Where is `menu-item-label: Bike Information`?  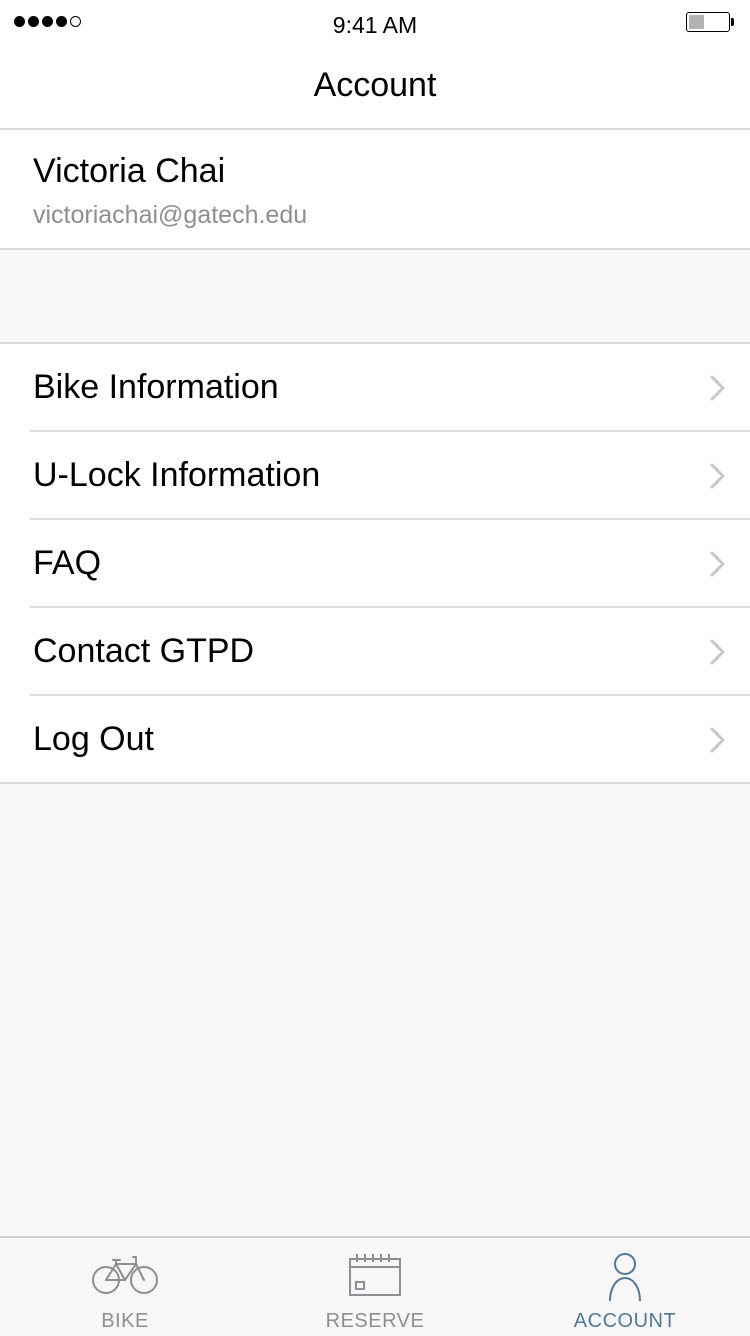
menu-item-label: Bike Information is located at coordinates (156, 387).